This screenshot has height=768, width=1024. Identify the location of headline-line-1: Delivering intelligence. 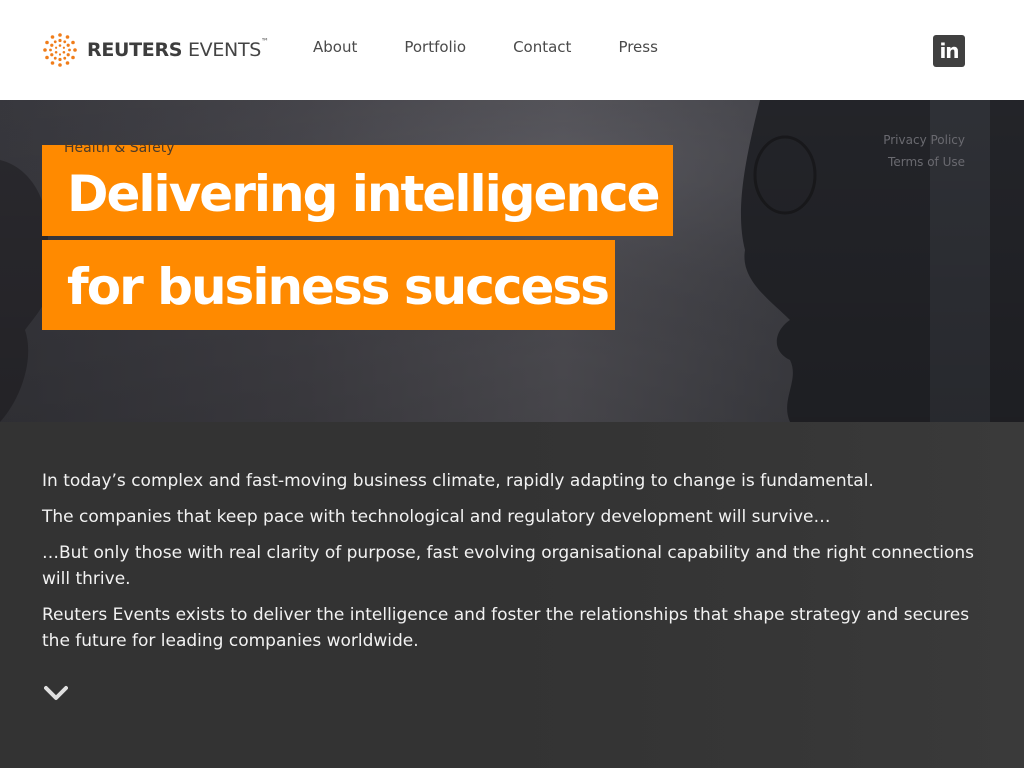
(357, 190).